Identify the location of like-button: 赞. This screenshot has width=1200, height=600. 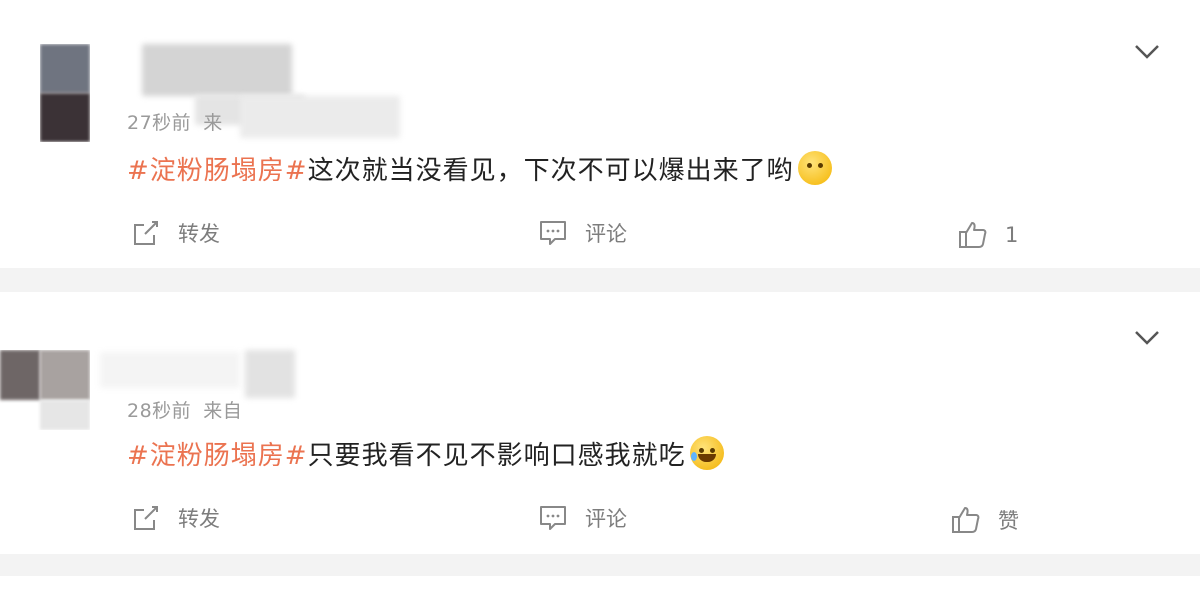
(984, 520).